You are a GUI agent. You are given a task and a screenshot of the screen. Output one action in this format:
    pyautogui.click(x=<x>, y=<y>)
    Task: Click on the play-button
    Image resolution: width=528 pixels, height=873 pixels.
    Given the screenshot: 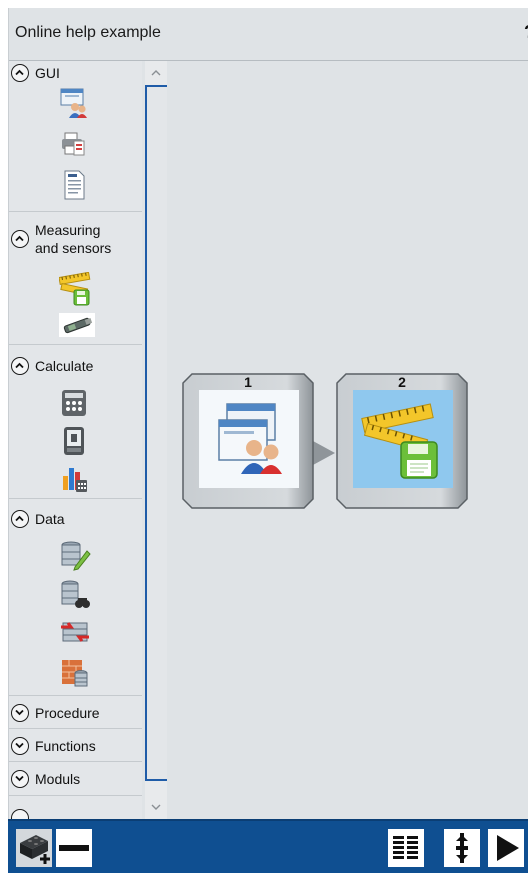 What is the action you would take?
    pyautogui.click(x=506, y=848)
    